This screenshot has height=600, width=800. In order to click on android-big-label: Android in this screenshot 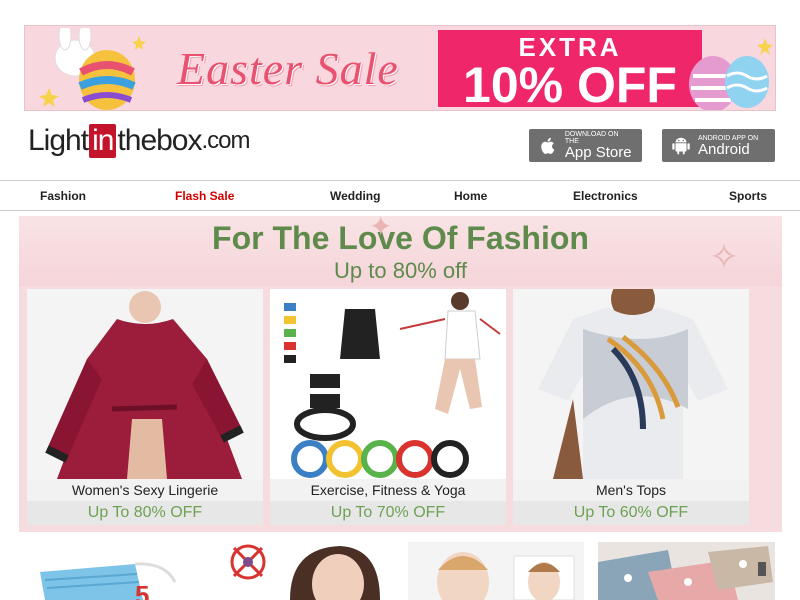, I will do `click(724, 149)`.